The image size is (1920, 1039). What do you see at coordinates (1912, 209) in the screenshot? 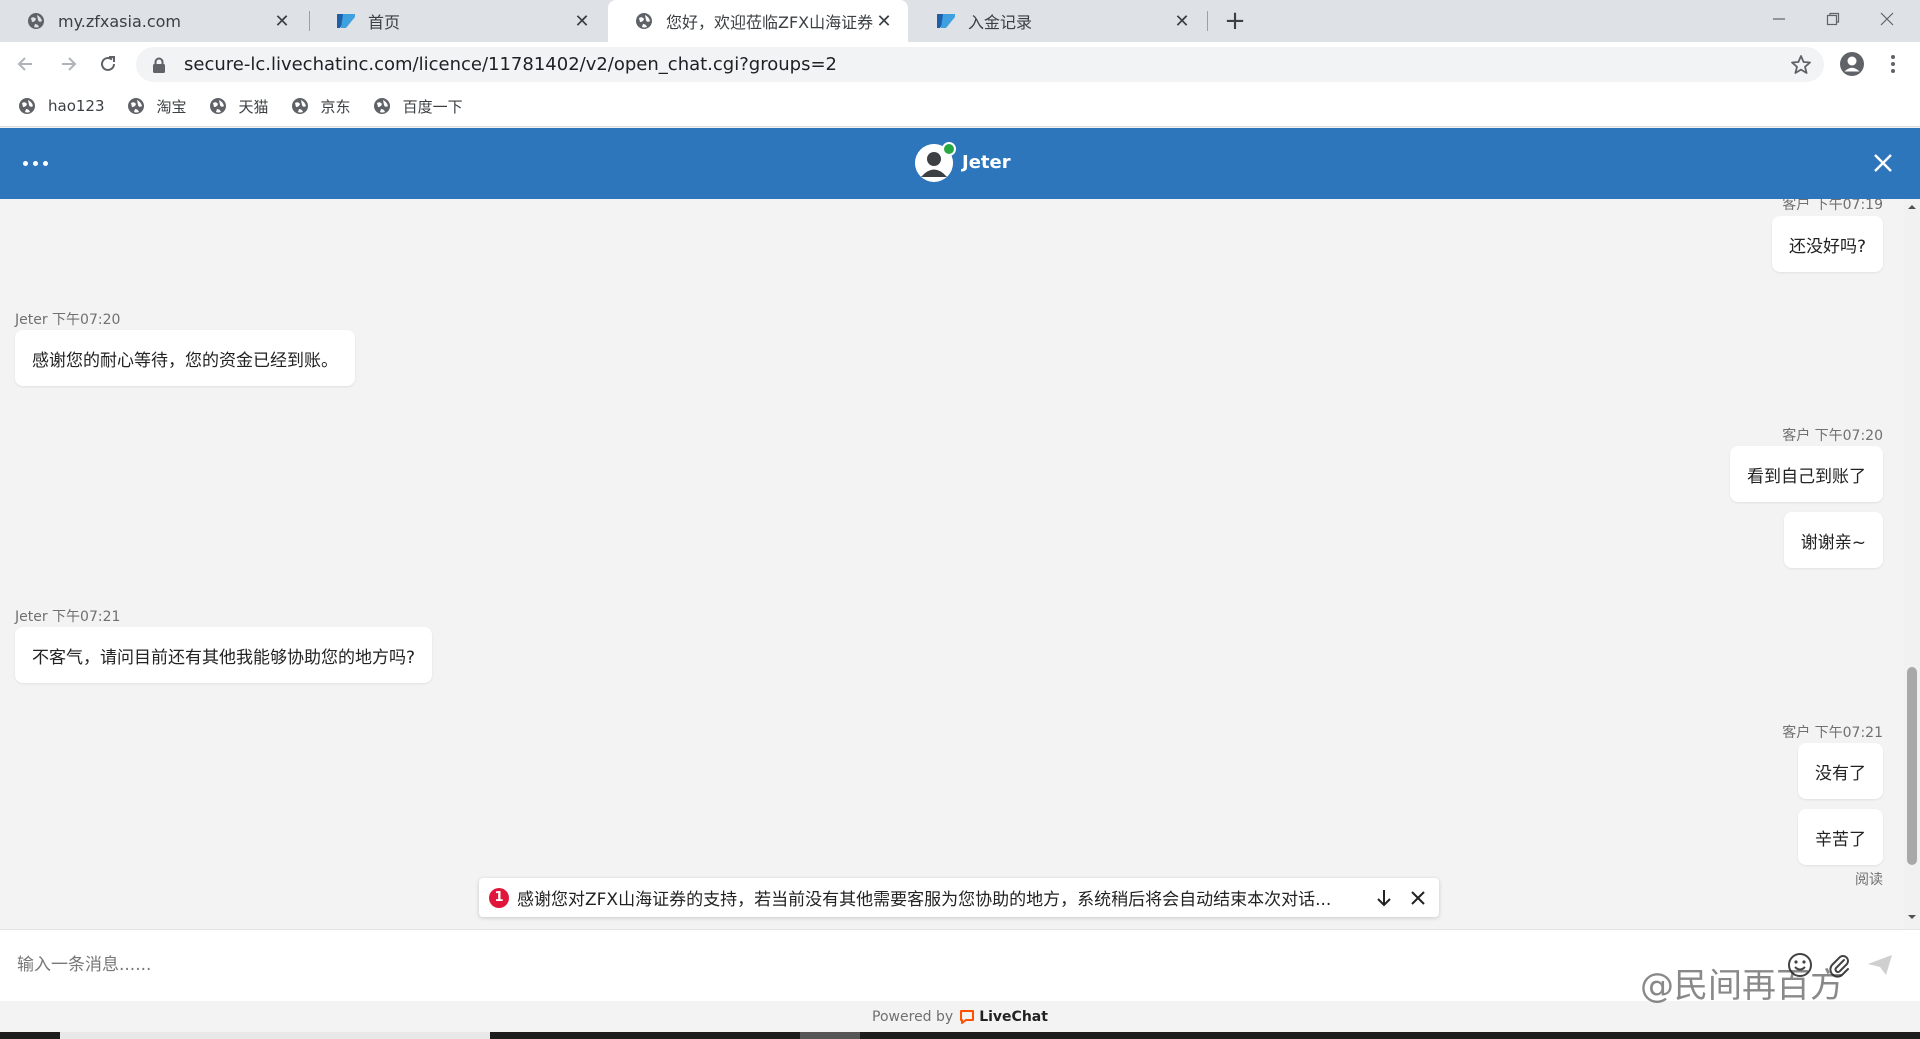
I see `scroll-up-arrow-icon` at bounding box center [1912, 209].